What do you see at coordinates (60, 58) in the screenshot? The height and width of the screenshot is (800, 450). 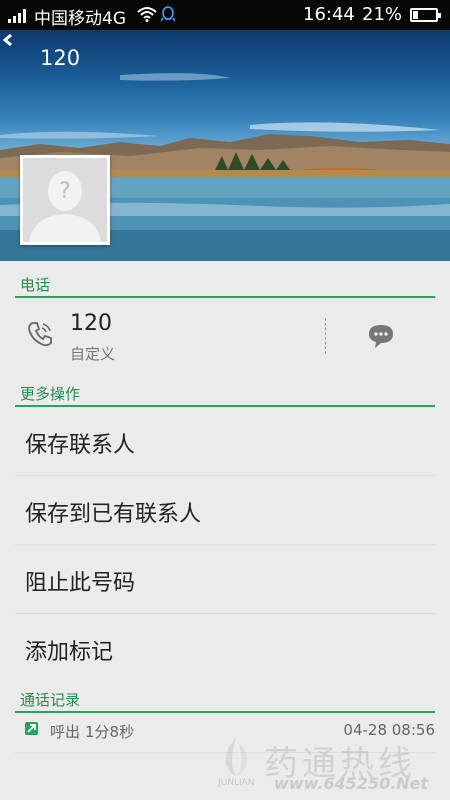 I see `page-title: 120` at bounding box center [60, 58].